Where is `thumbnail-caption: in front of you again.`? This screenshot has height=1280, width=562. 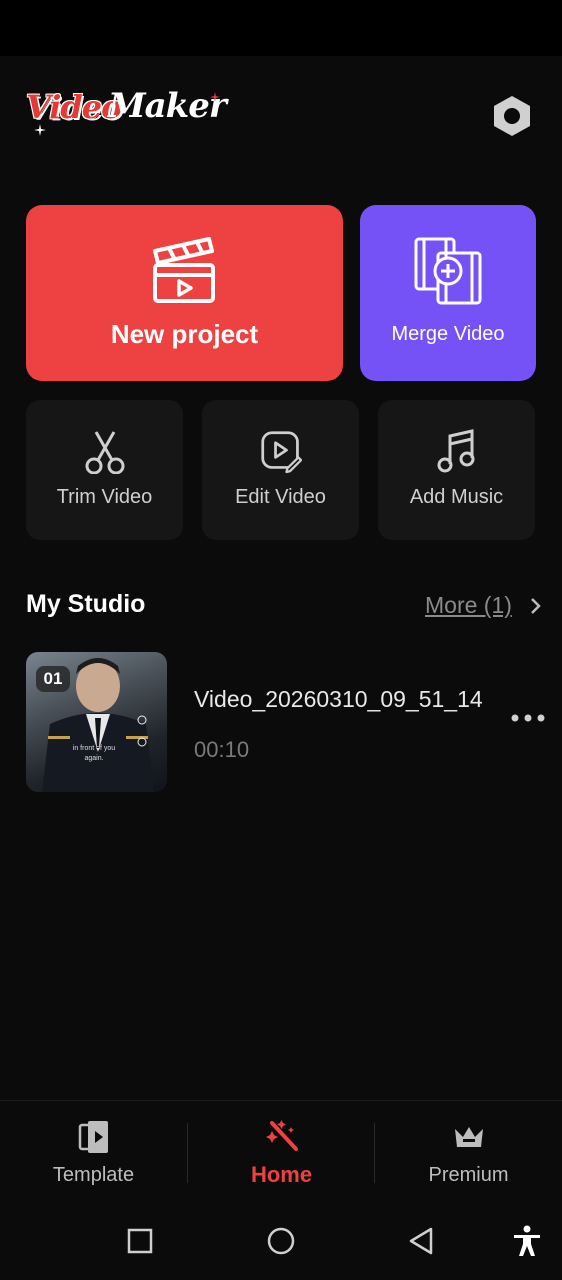
thumbnail-caption: in front of you again. is located at coordinates (94, 753).